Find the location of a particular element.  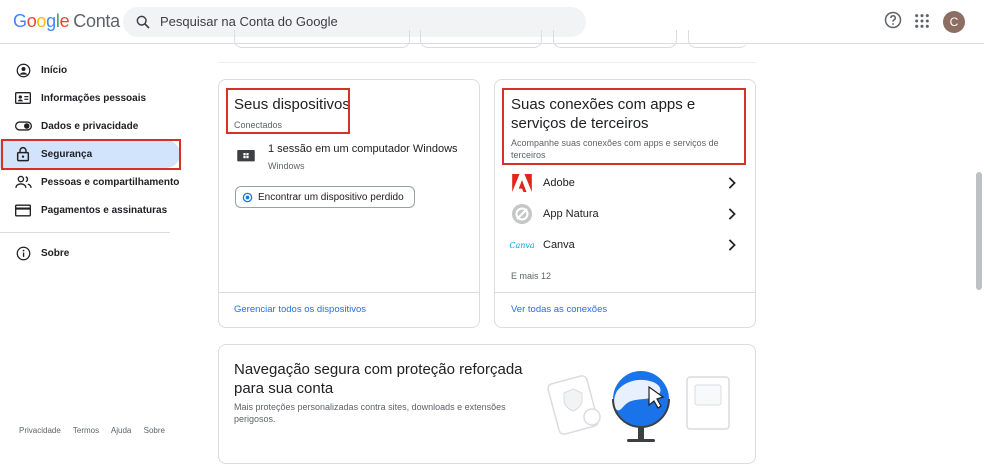

find-device-button: Encontrar um dispositivo perdido is located at coordinates (325, 197).